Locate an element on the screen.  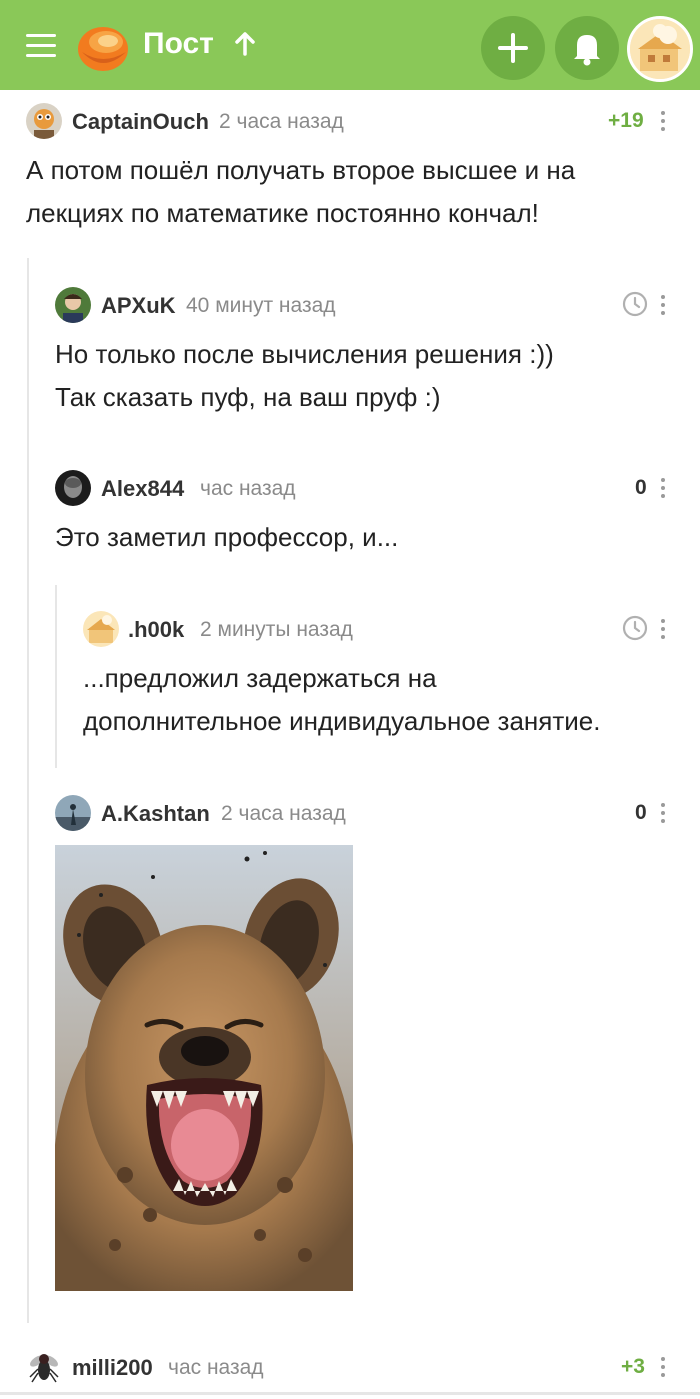
comment-header: milli200 час назад +3 is located at coordinates (353, 1367).